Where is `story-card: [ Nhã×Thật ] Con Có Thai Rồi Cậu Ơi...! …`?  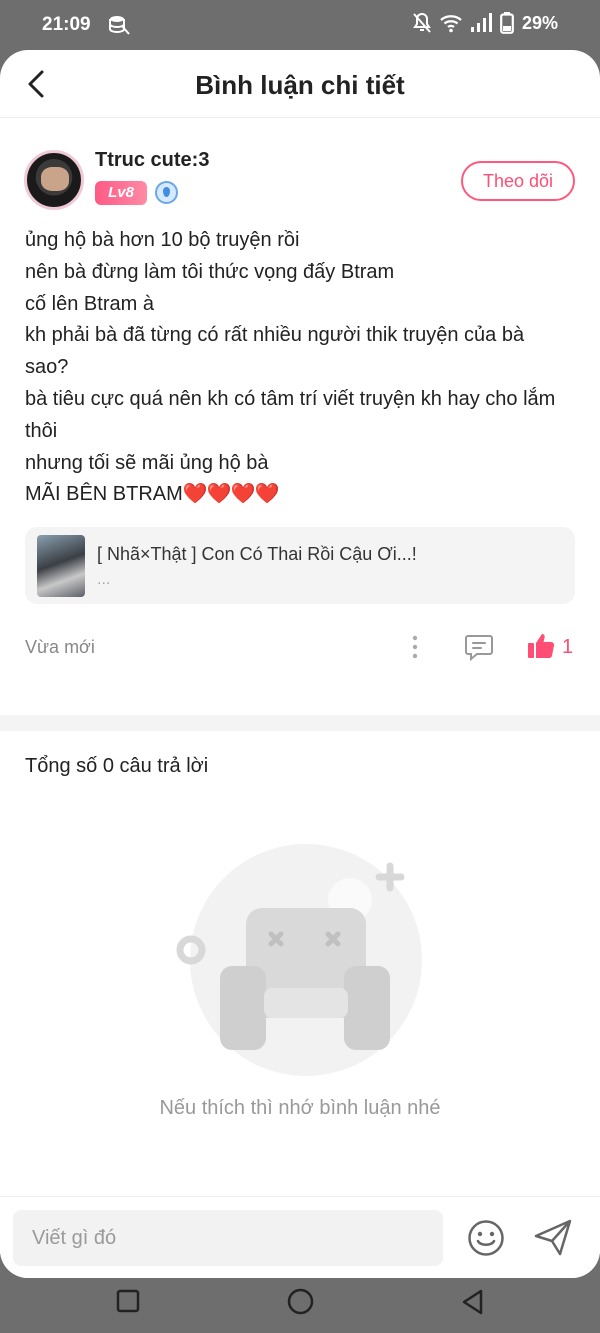 story-card: [ Nhã×Thật ] Con Có Thai Rồi Cậu Ơi...! … is located at coordinates (300, 565).